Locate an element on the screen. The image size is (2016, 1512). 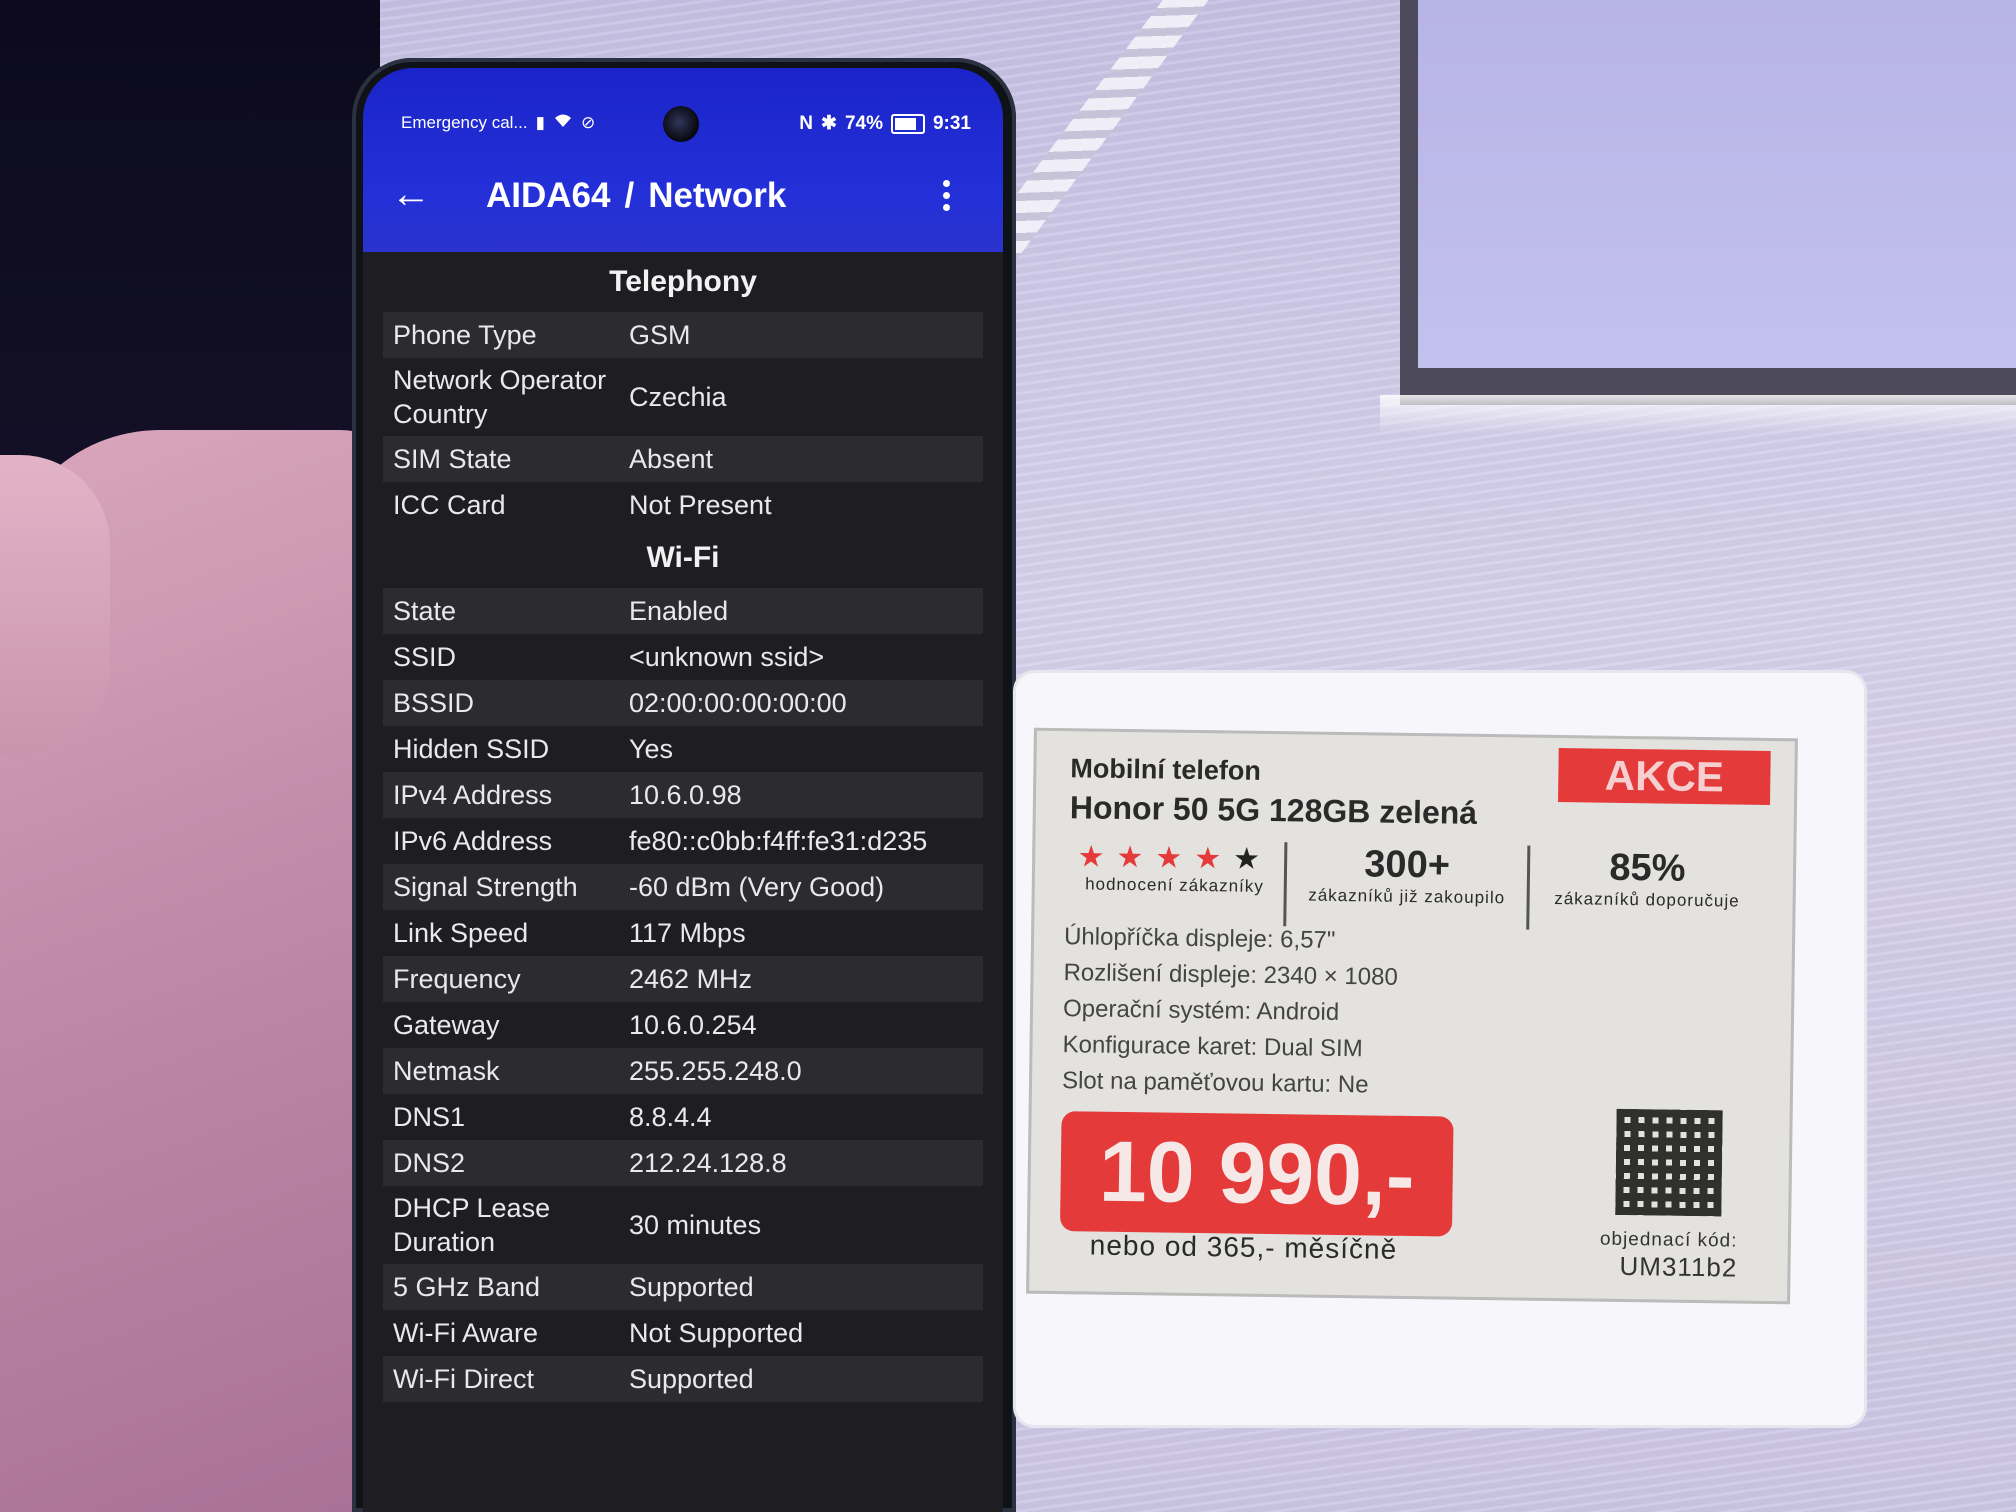
qr-code-icon is located at coordinates (1669, 1162).